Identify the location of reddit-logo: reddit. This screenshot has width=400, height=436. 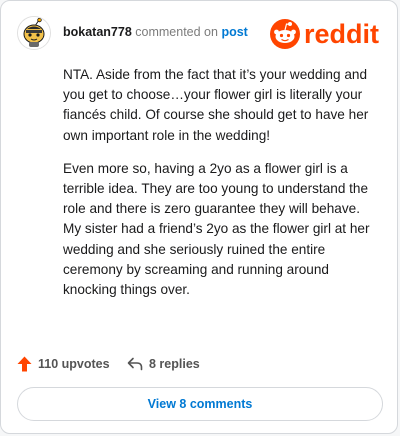
(326, 34).